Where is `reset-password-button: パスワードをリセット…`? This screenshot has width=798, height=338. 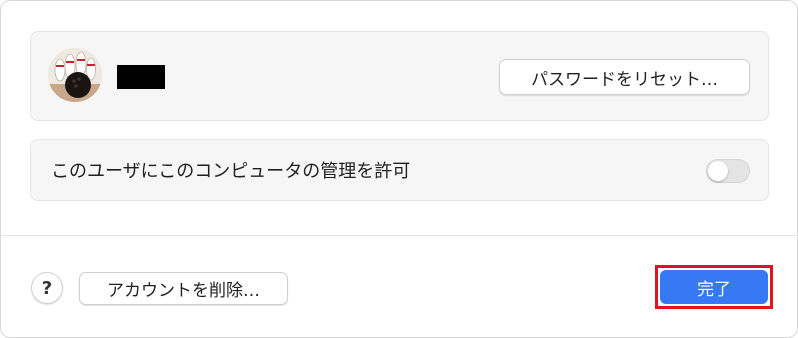
reset-password-button: パスワードをリセット… is located at coordinates (624, 77).